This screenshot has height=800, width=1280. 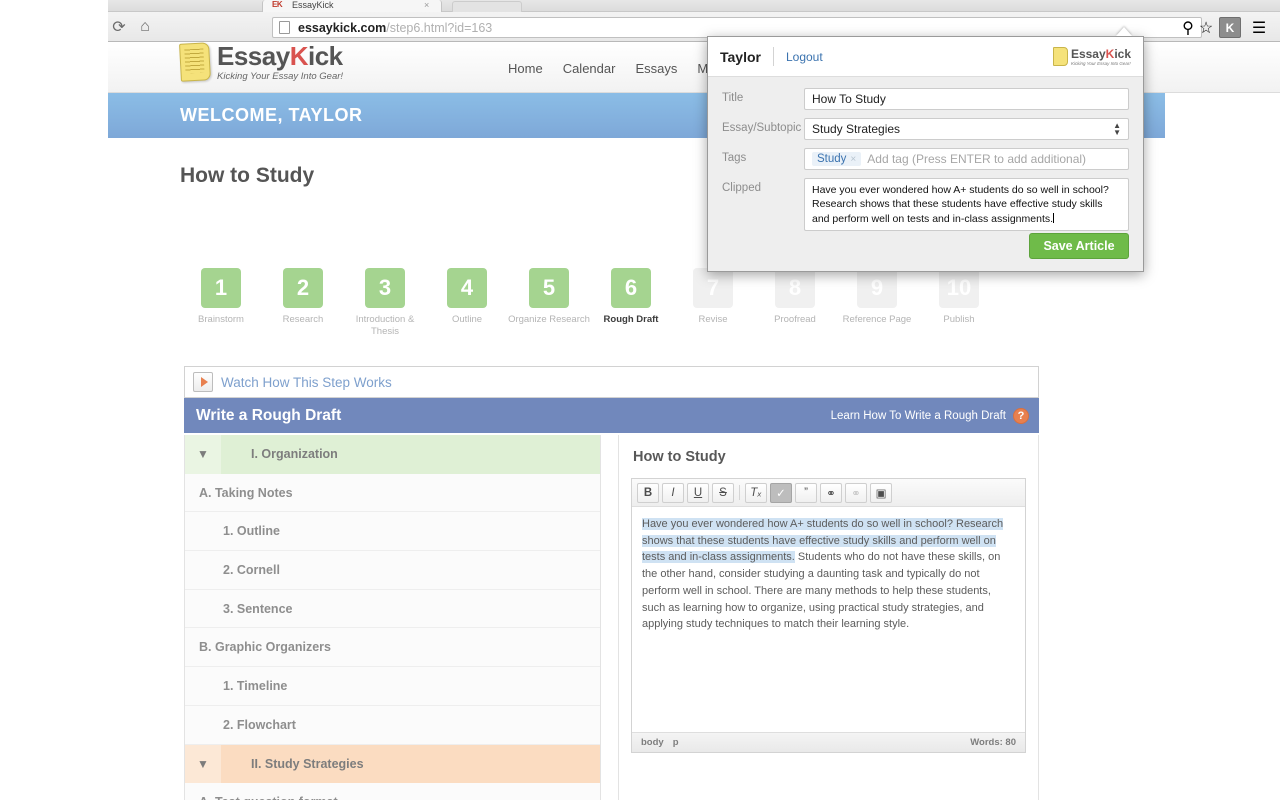 I want to click on step-10: 10 Publish, so click(x=959, y=303).